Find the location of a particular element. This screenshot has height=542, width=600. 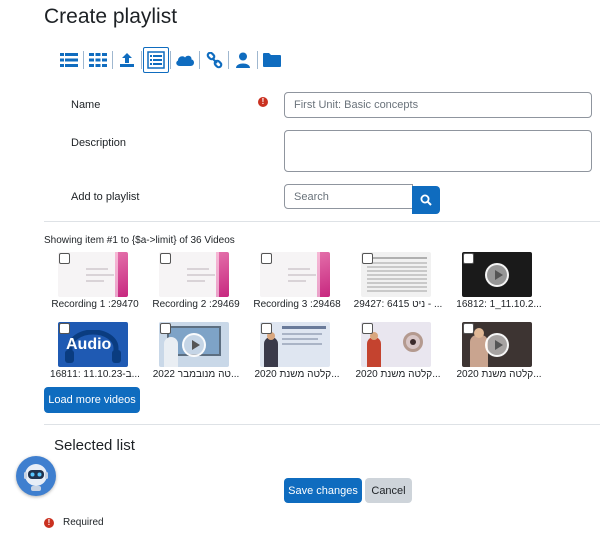

audio-label: Audio is located at coordinates (89, 344).